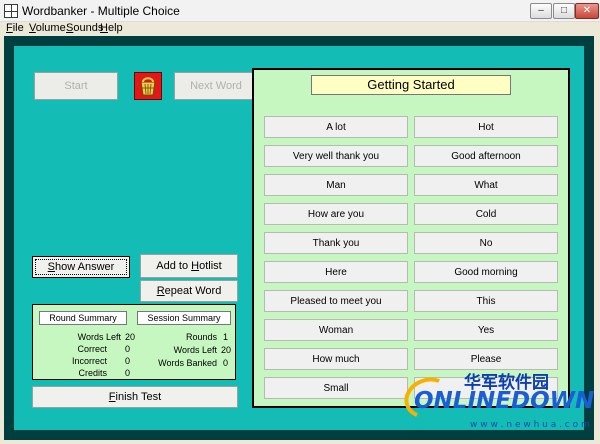 The height and width of the screenshot is (444, 600). Describe the element at coordinates (336, 330) in the screenshot. I see `answer-left-8: Woman` at that location.